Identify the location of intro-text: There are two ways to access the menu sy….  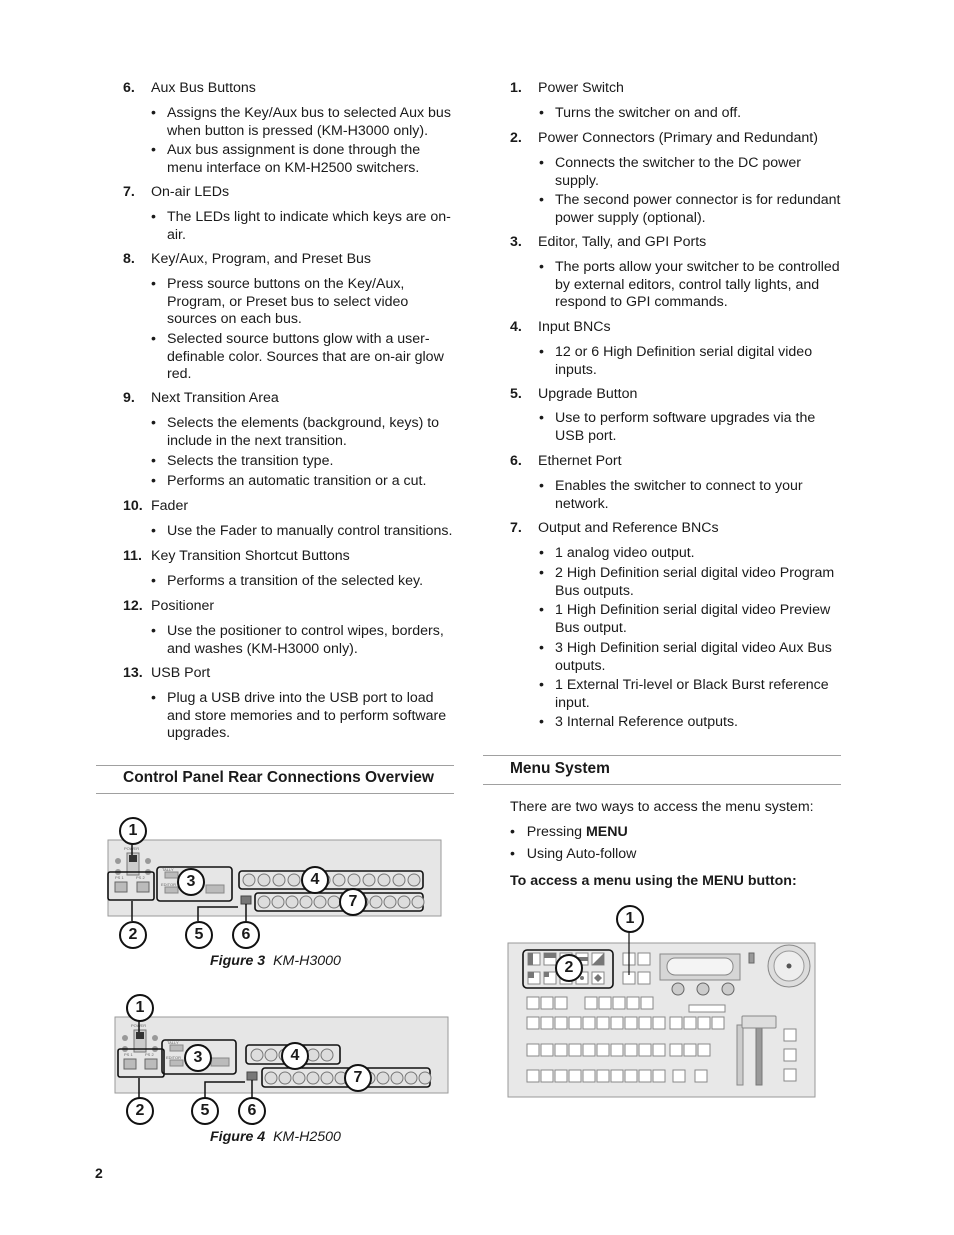
(662, 807).